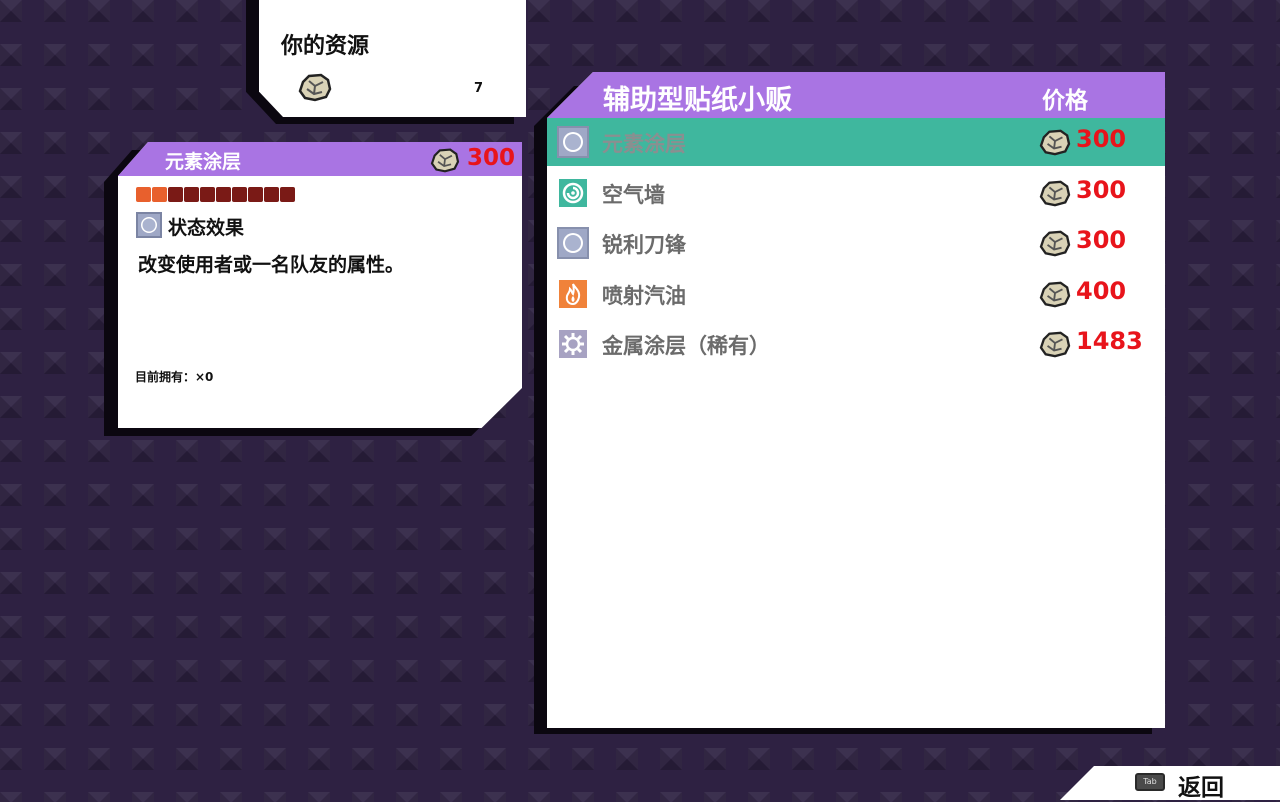 This screenshot has width=1280, height=802. I want to click on resources-title: 你的资源, so click(325, 46).